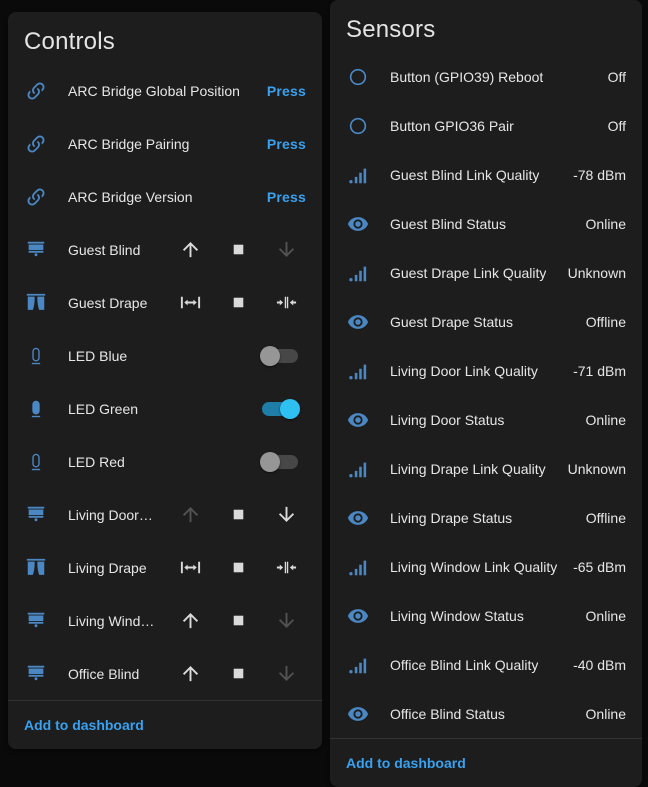  I want to click on sensor-value-wrap: Unknown, so click(591, 469).